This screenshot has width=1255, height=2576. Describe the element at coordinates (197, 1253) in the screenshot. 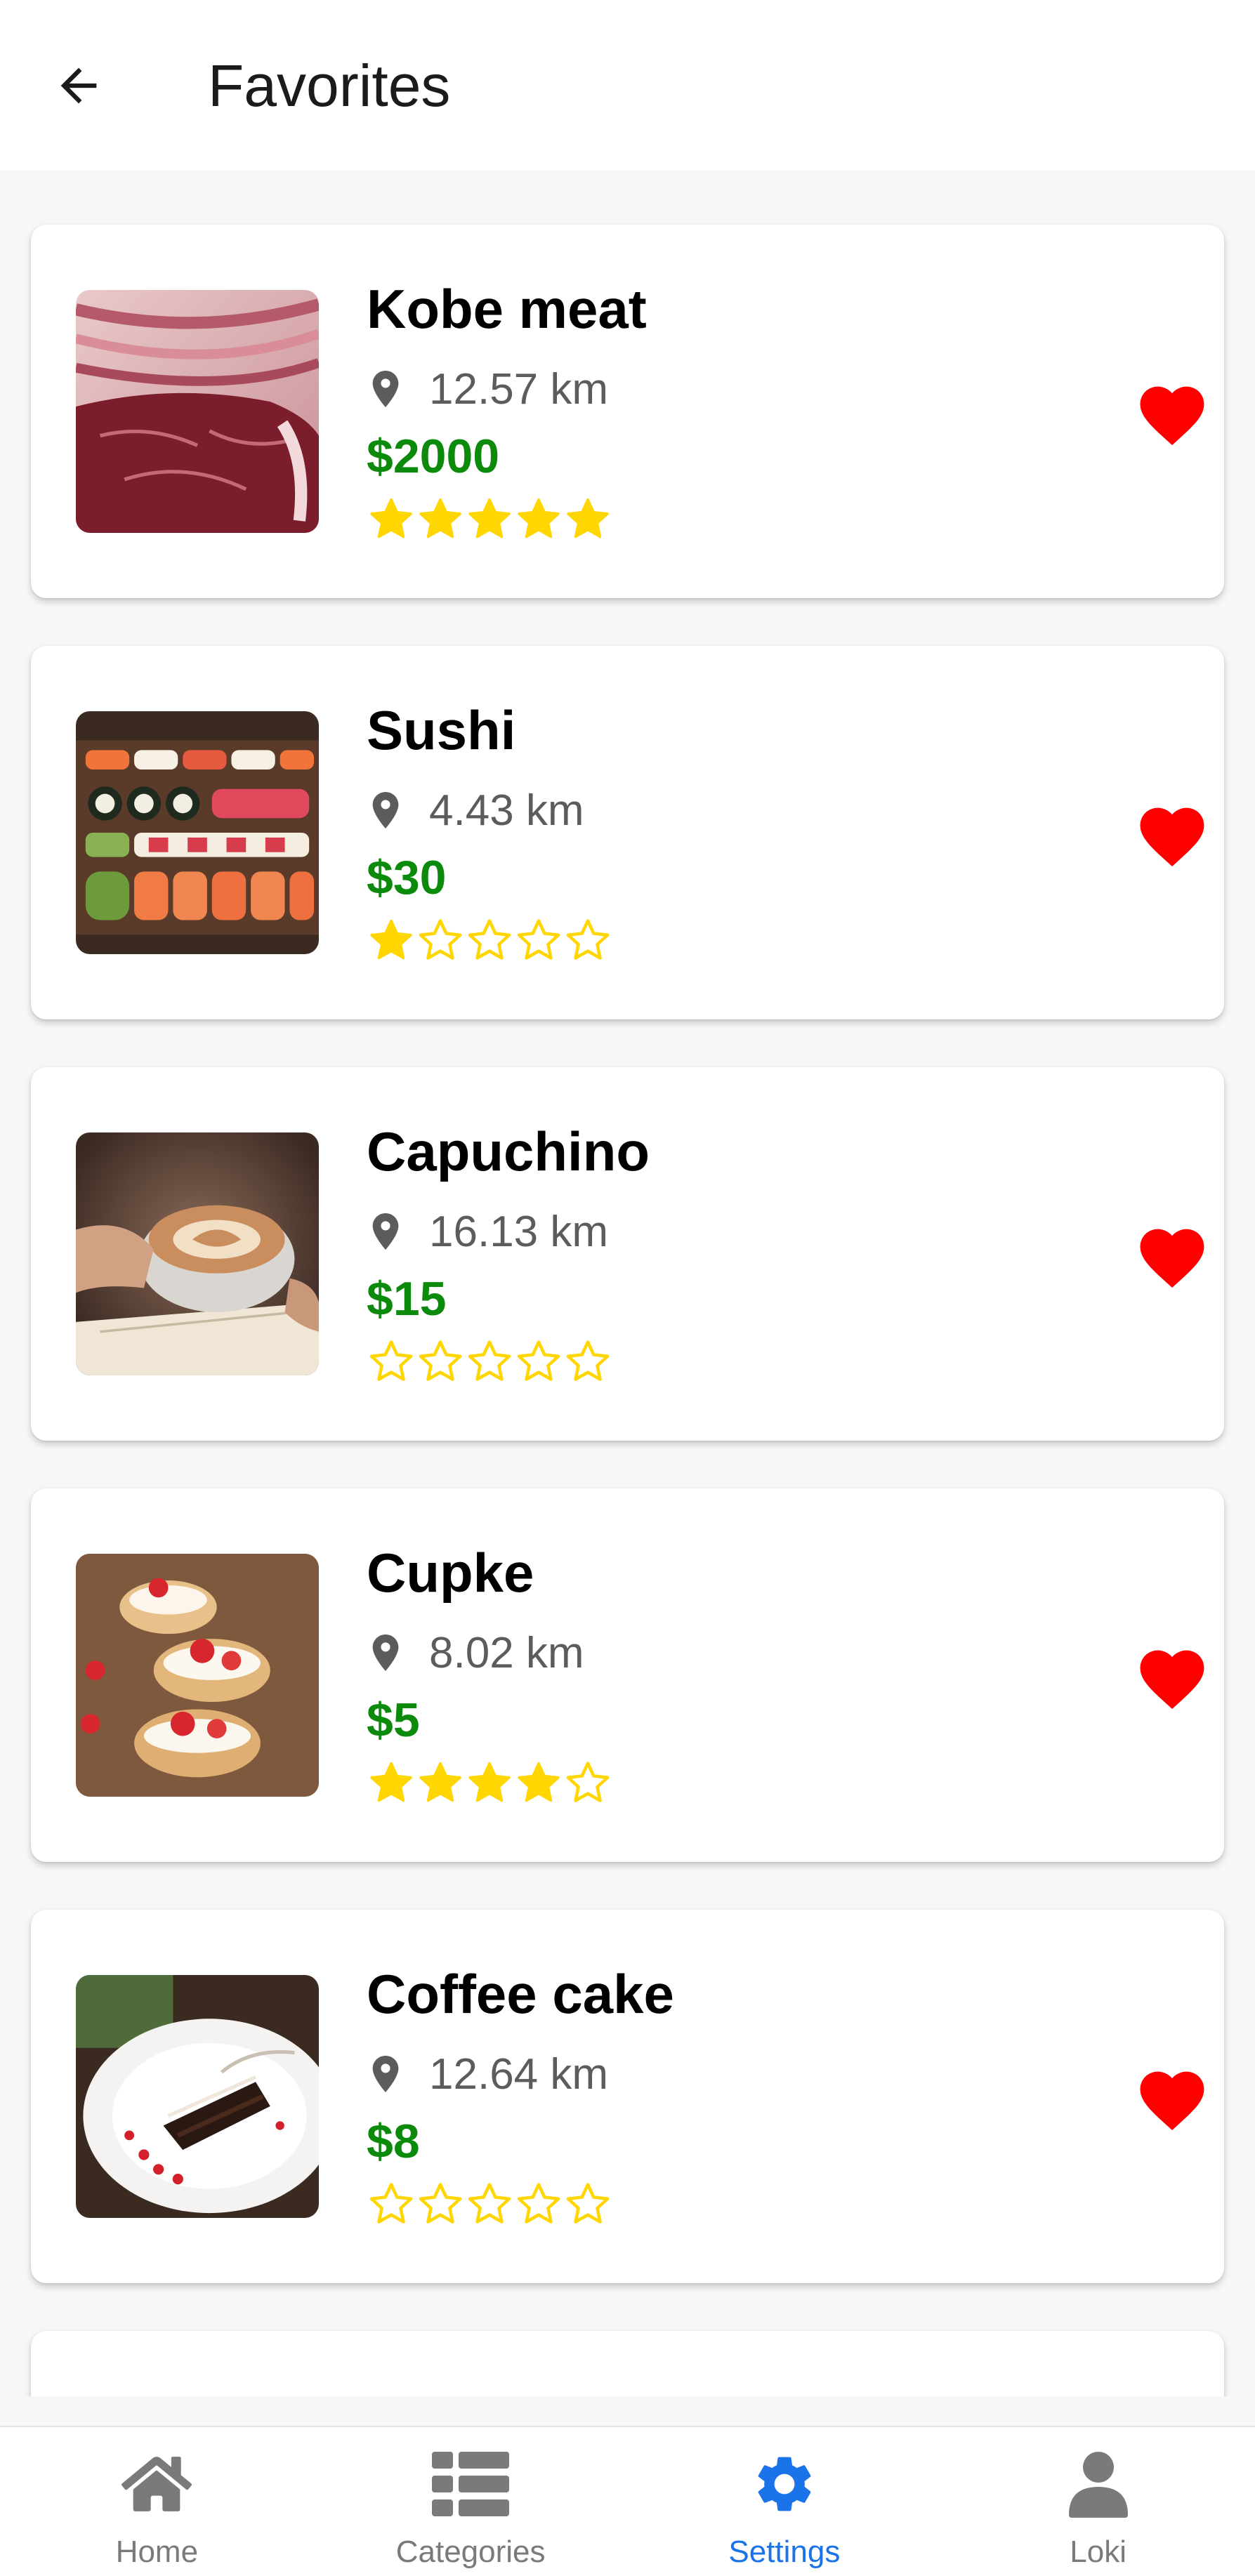

I see `cappuccino-cup-photo` at that location.